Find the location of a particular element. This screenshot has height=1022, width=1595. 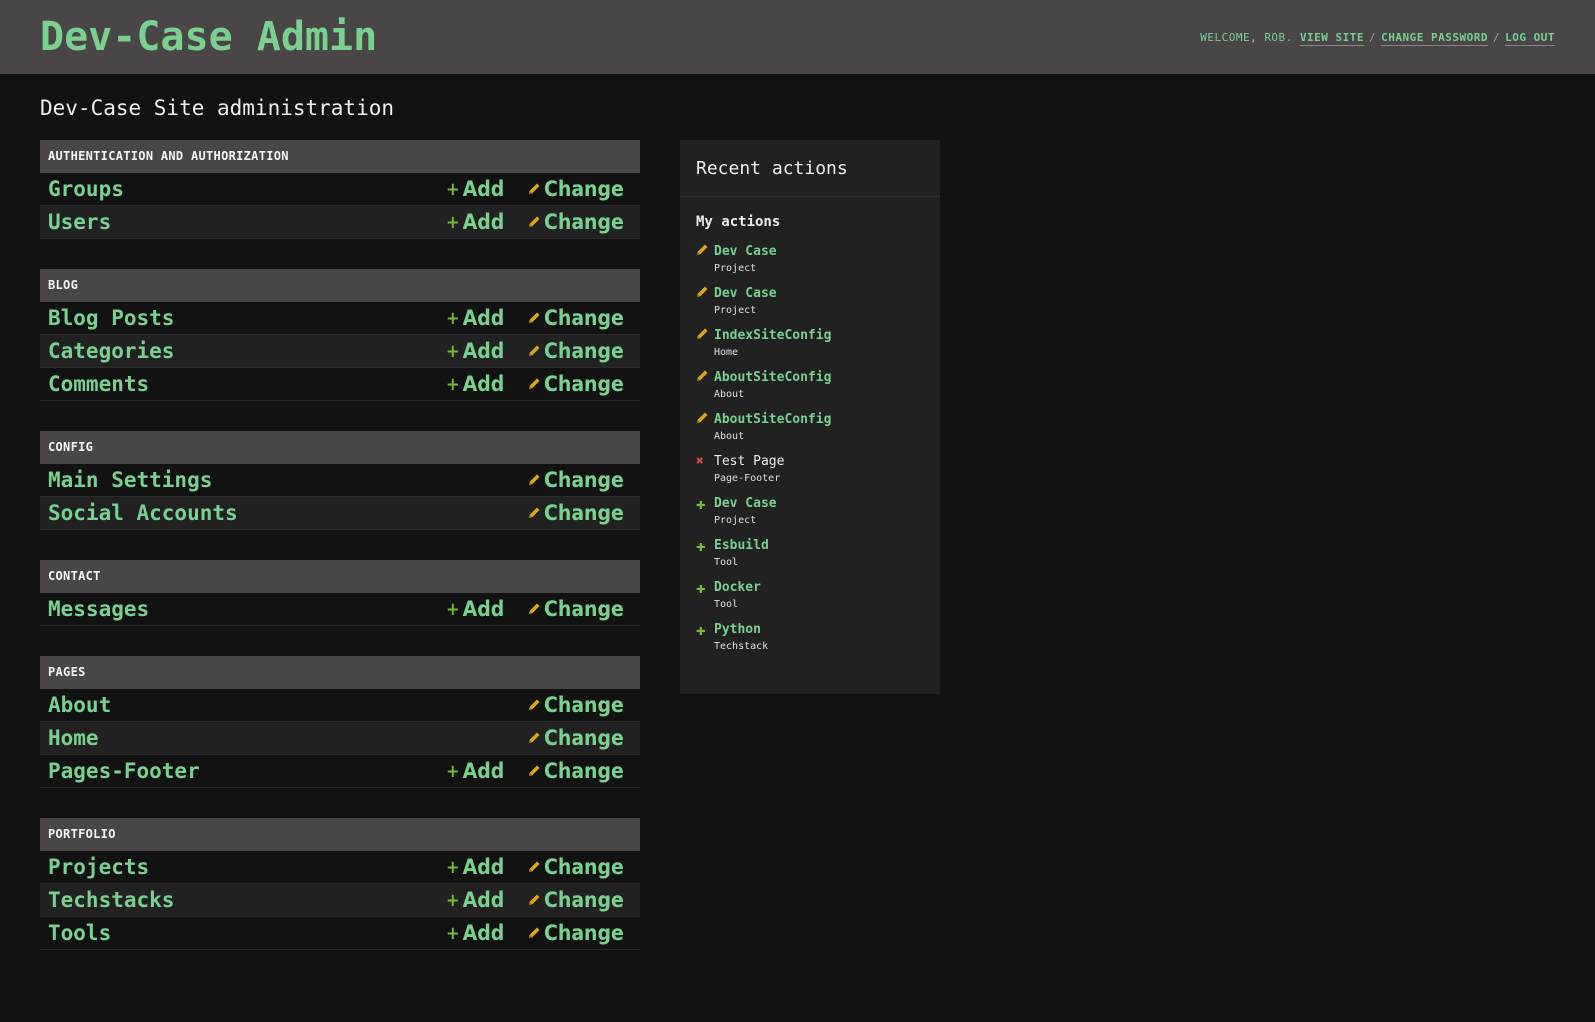

action-text: Dev Case Project is located at coordinates (745, 512).